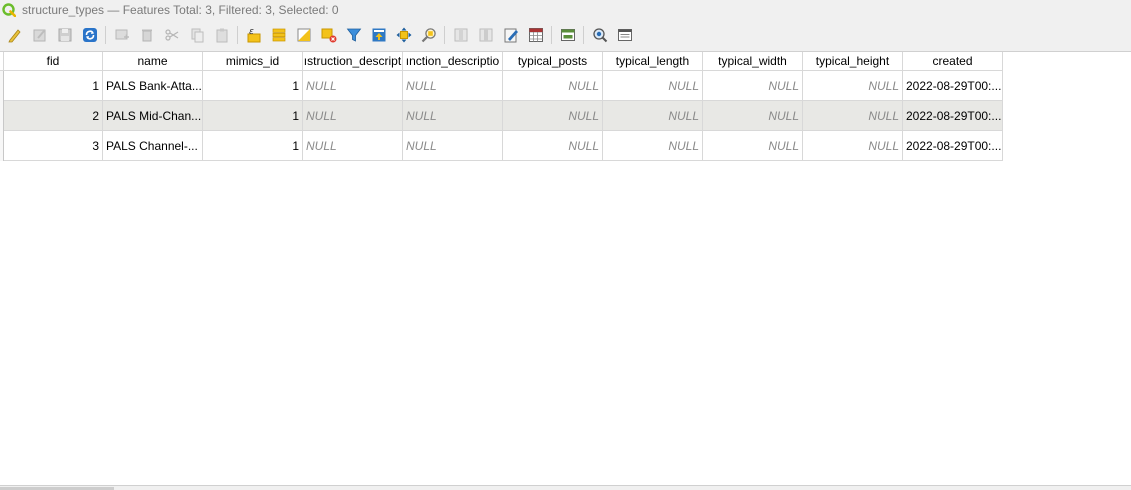 The width and height of the screenshot is (1131, 490). I want to click on new-field-icon, so click(460, 35).